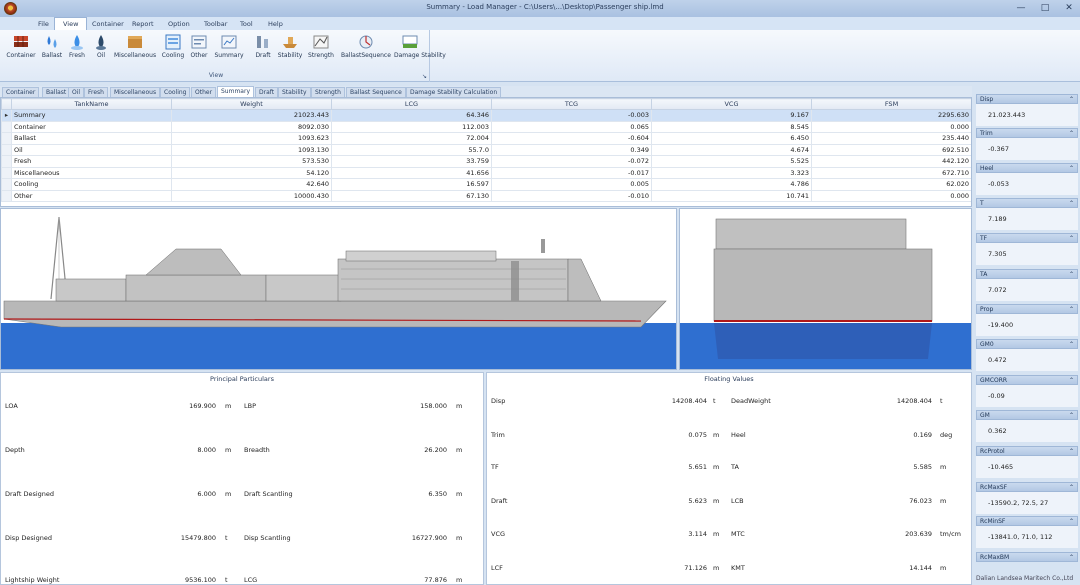 This screenshot has height=585, width=1080. What do you see at coordinates (251, 104) in the screenshot?
I see `column-header-weight: Weight` at bounding box center [251, 104].